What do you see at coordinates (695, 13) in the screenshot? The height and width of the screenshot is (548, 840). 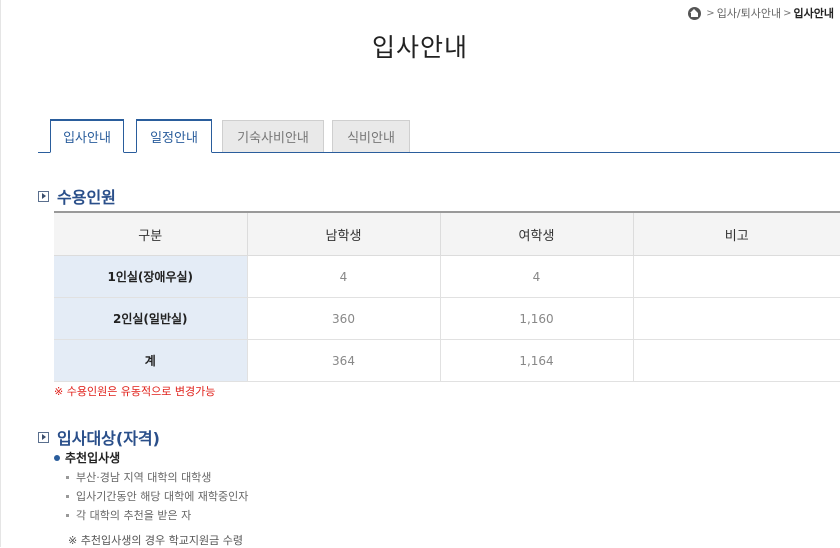 I see `home-icon` at bounding box center [695, 13].